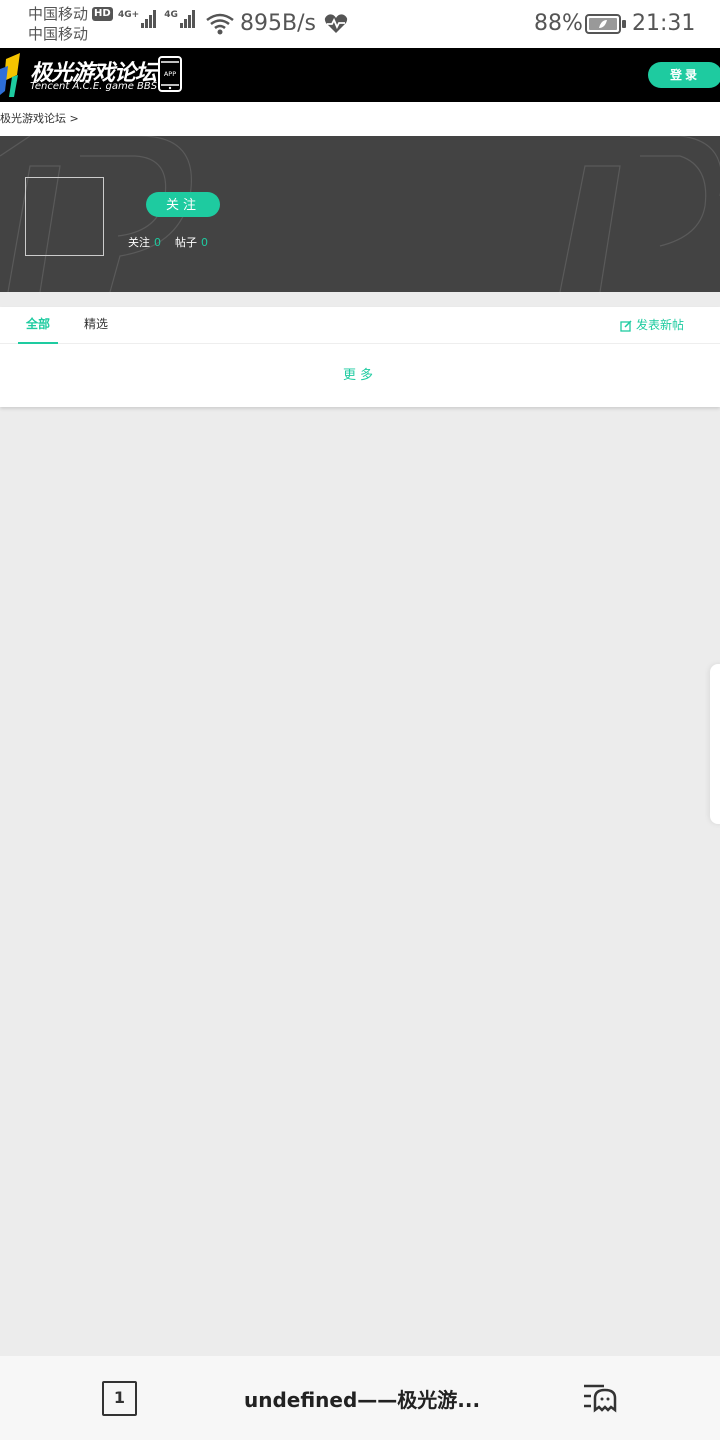 The height and width of the screenshot is (1440, 720). I want to click on profile-banner: 关注 关注 0 帖子 0, so click(360, 214).